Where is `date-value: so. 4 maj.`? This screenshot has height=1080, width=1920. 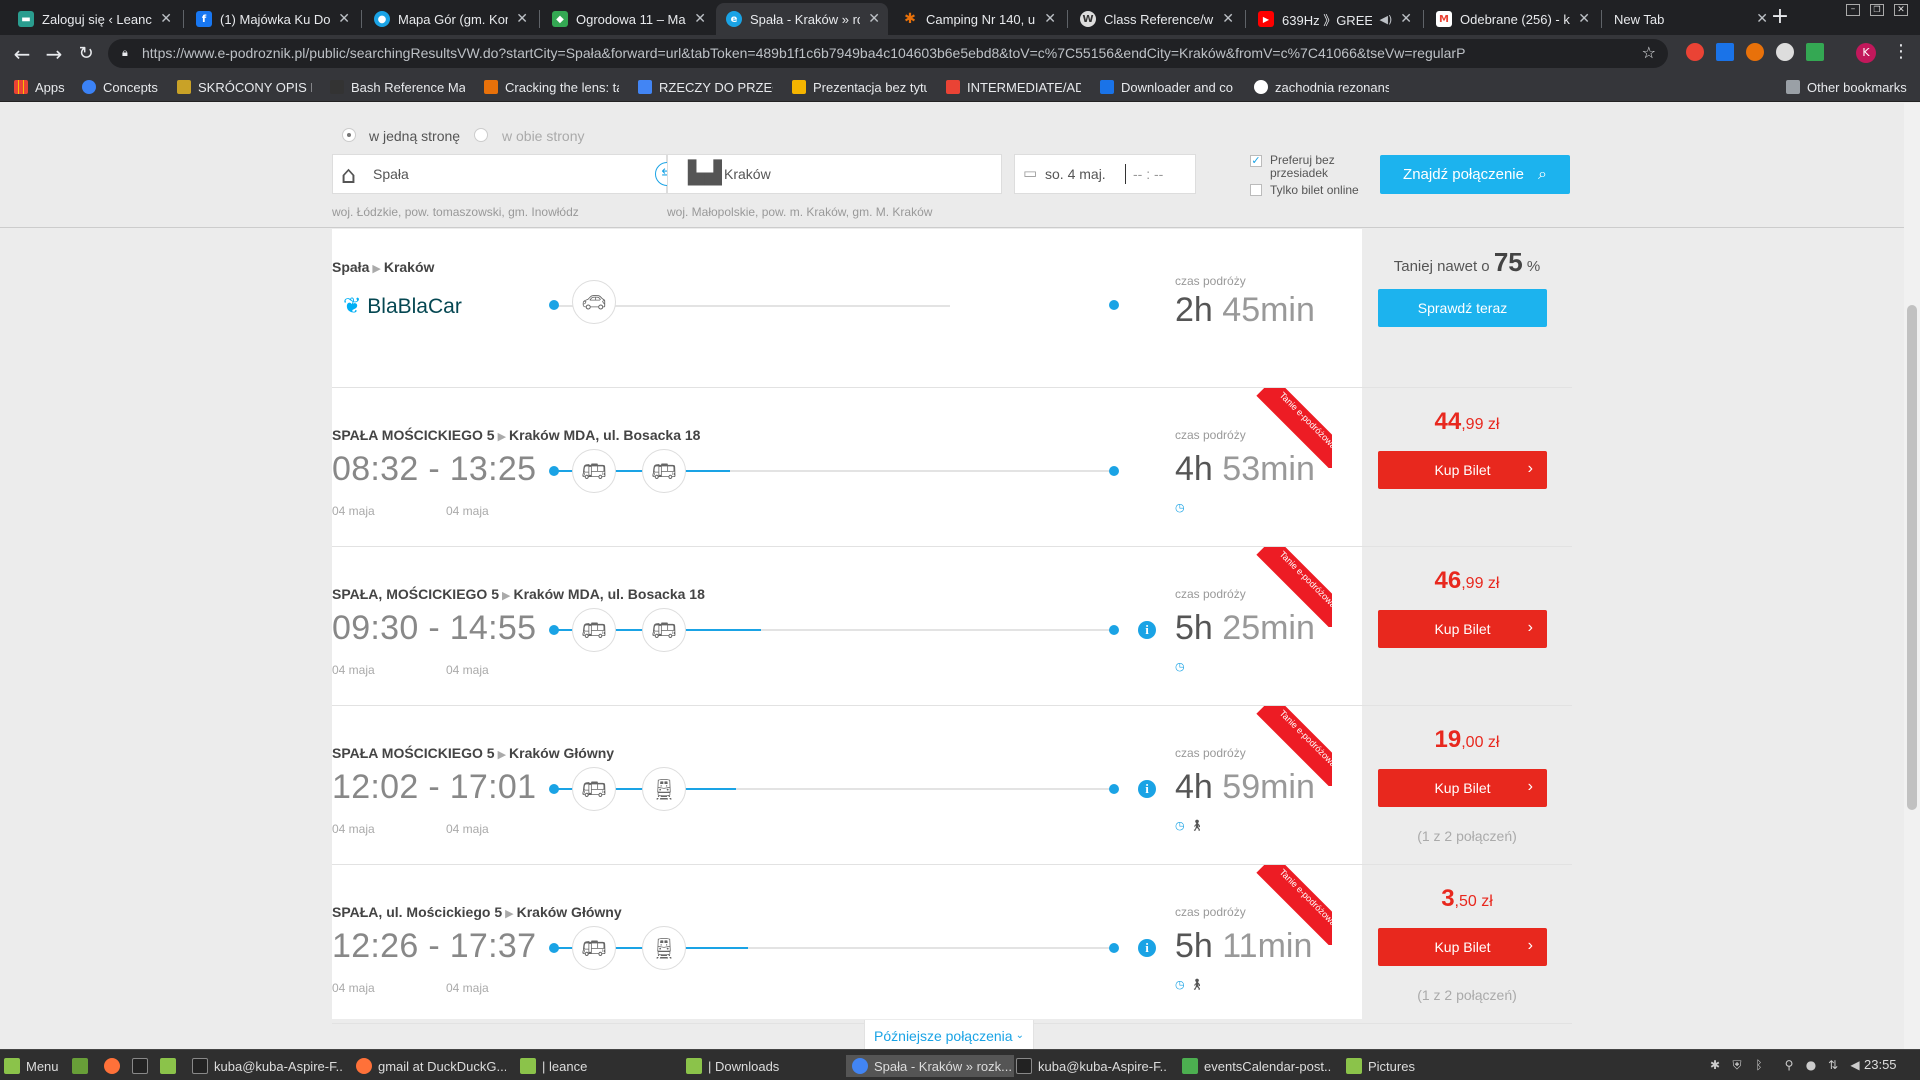
date-value: so. 4 maj. is located at coordinates (1075, 174).